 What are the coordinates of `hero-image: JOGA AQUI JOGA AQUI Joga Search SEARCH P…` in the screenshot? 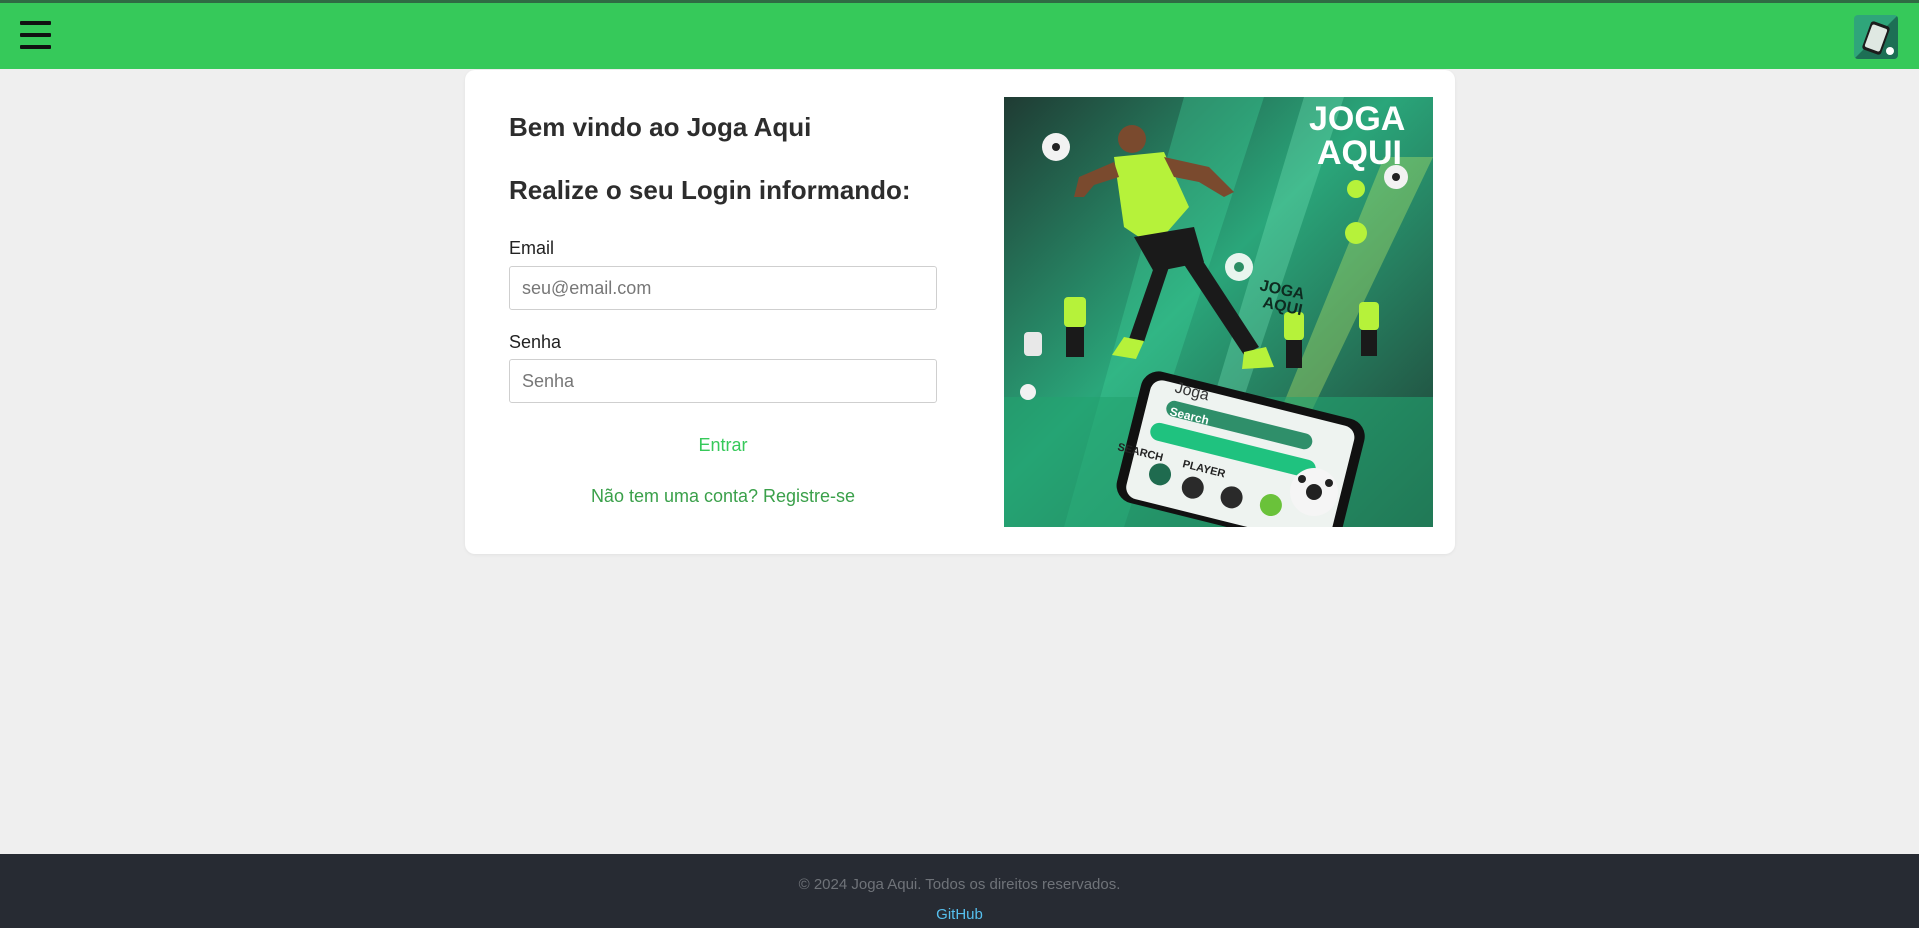 It's located at (1218, 312).